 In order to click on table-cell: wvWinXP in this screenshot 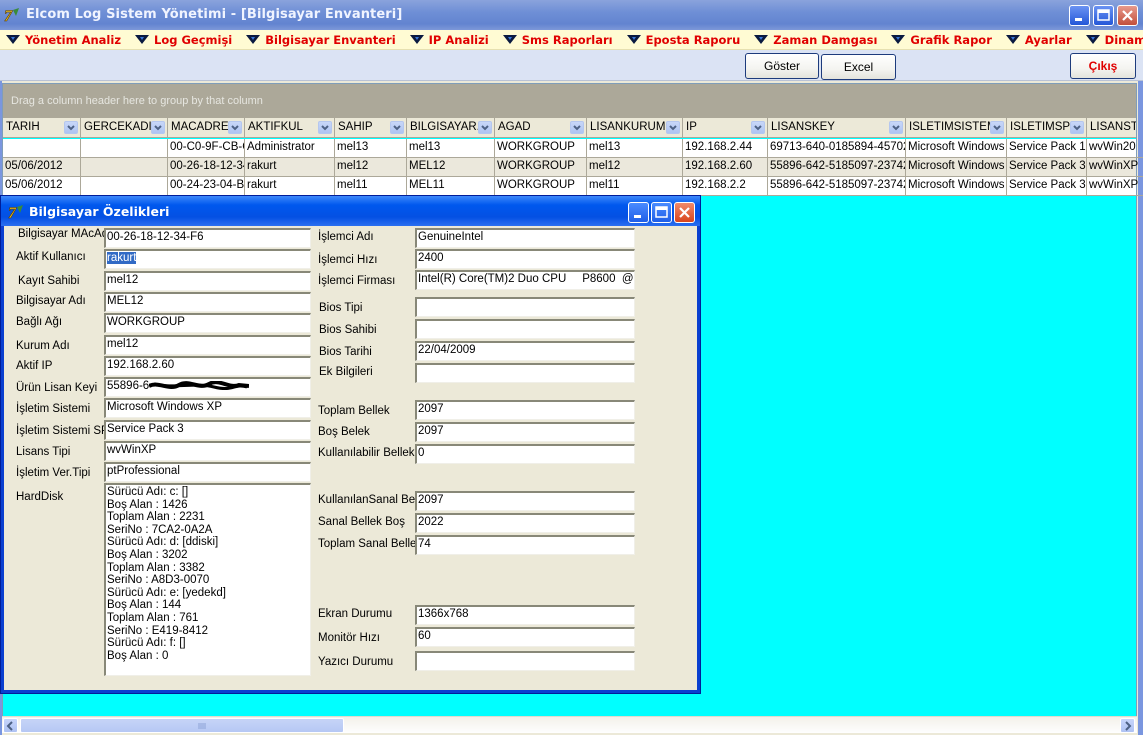, I will do `click(1115, 186)`.